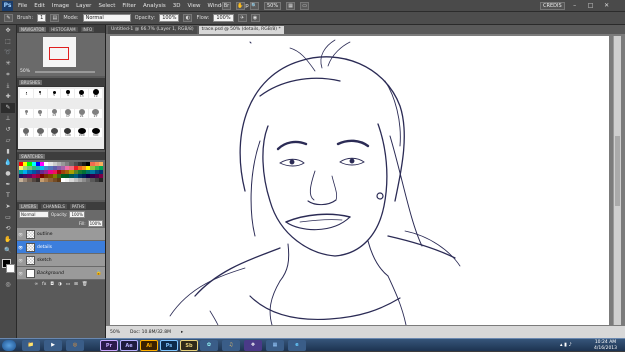 This screenshot has width=625, height=352. What do you see at coordinates (29, 206) in the screenshot?
I see `tab-layers: LAYERS` at bounding box center [29, 206].